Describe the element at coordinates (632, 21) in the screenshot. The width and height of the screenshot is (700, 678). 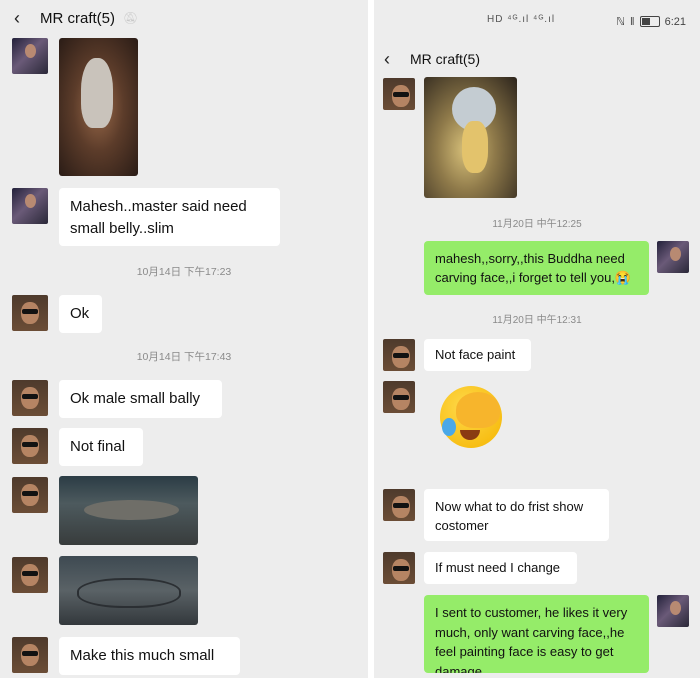
I see `vibrate-icon: ‖` at that location.